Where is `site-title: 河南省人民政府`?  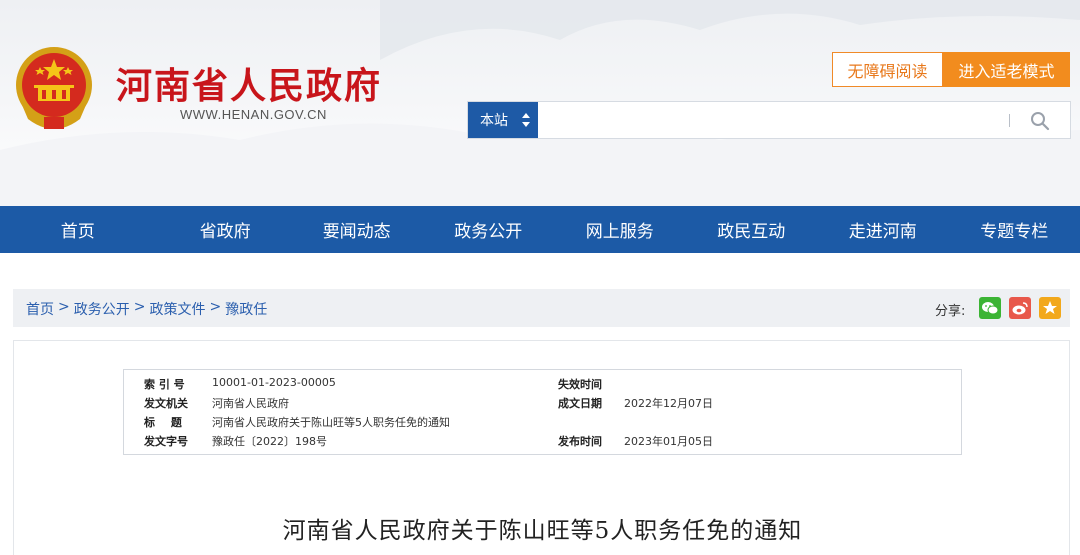
site-title: 河南省人民政府 is located at coordinates (249, 83).